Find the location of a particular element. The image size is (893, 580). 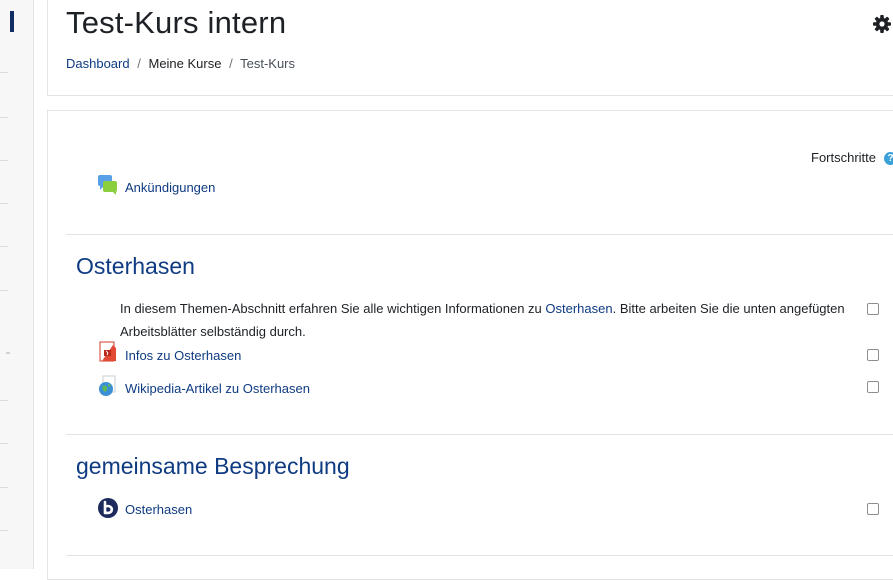

breadcrumb: Dashboard / Meine Kurse / Test-Kurs is located at coordinates (180, 63).